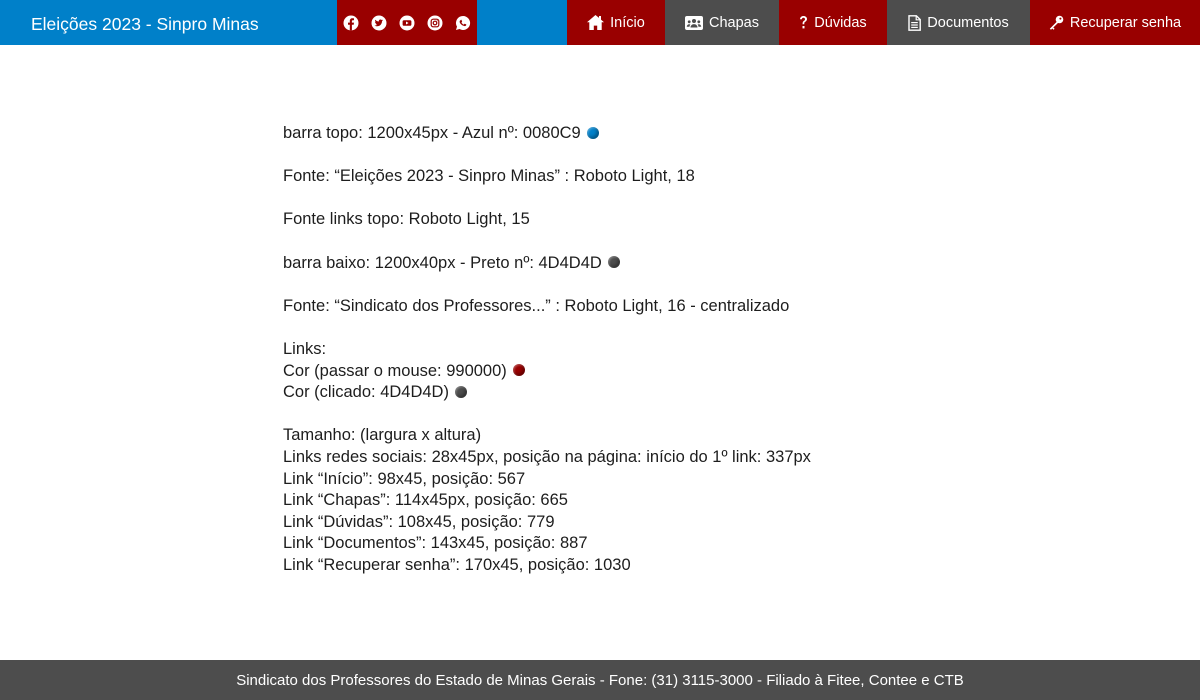 This screenshot has height=700, width=1200. Describe the element at coordinates (633, 134) in the screenshot. I see `spec-line: barra topo: 1200x45px - Azul nº: 0080C9` at that location.